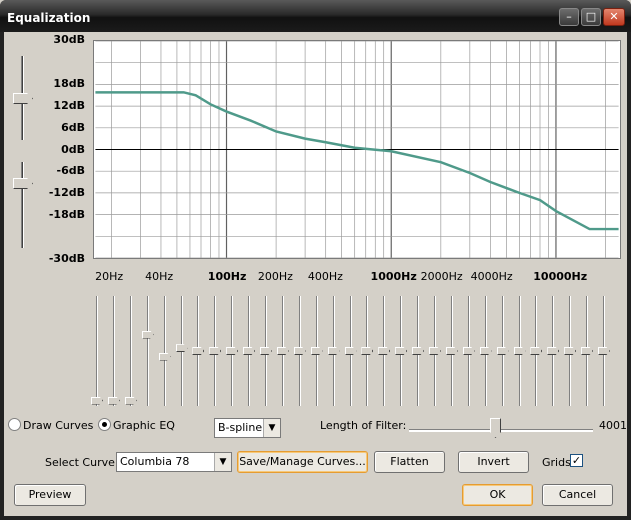  I want to click on cancel-button: Cancel, so click(577, 495).